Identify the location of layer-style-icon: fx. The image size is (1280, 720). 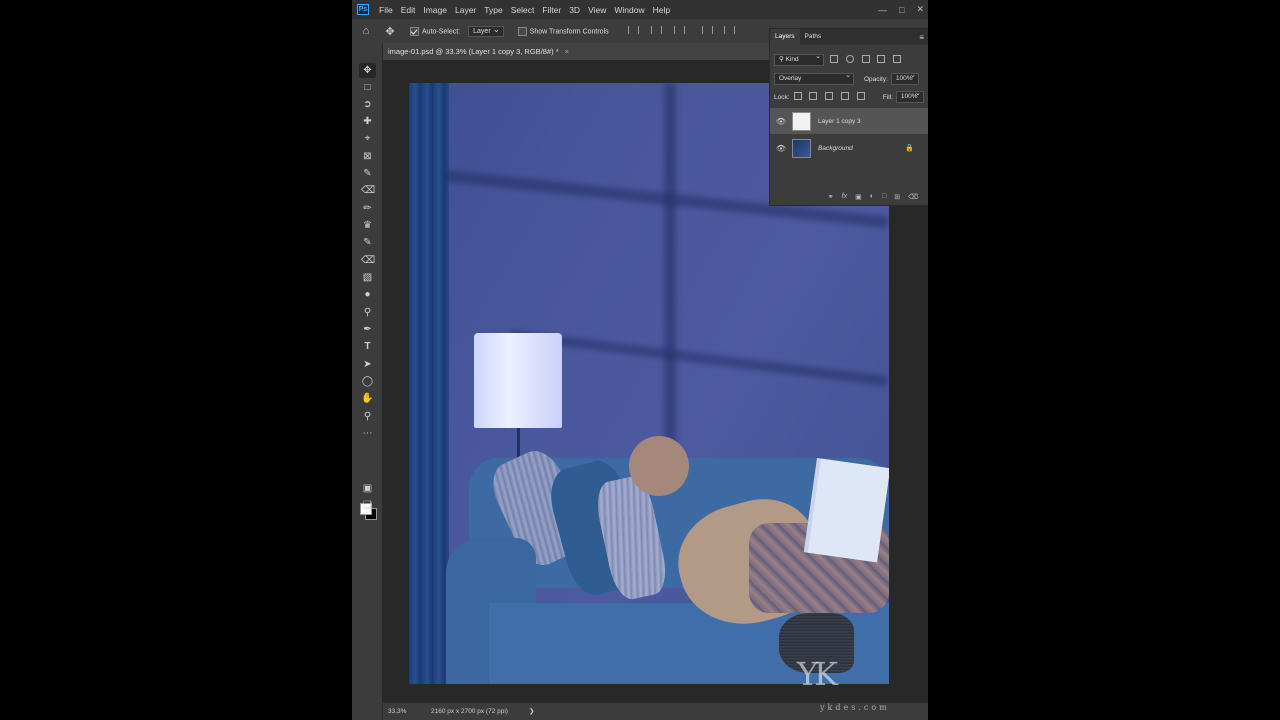
(844, 197).